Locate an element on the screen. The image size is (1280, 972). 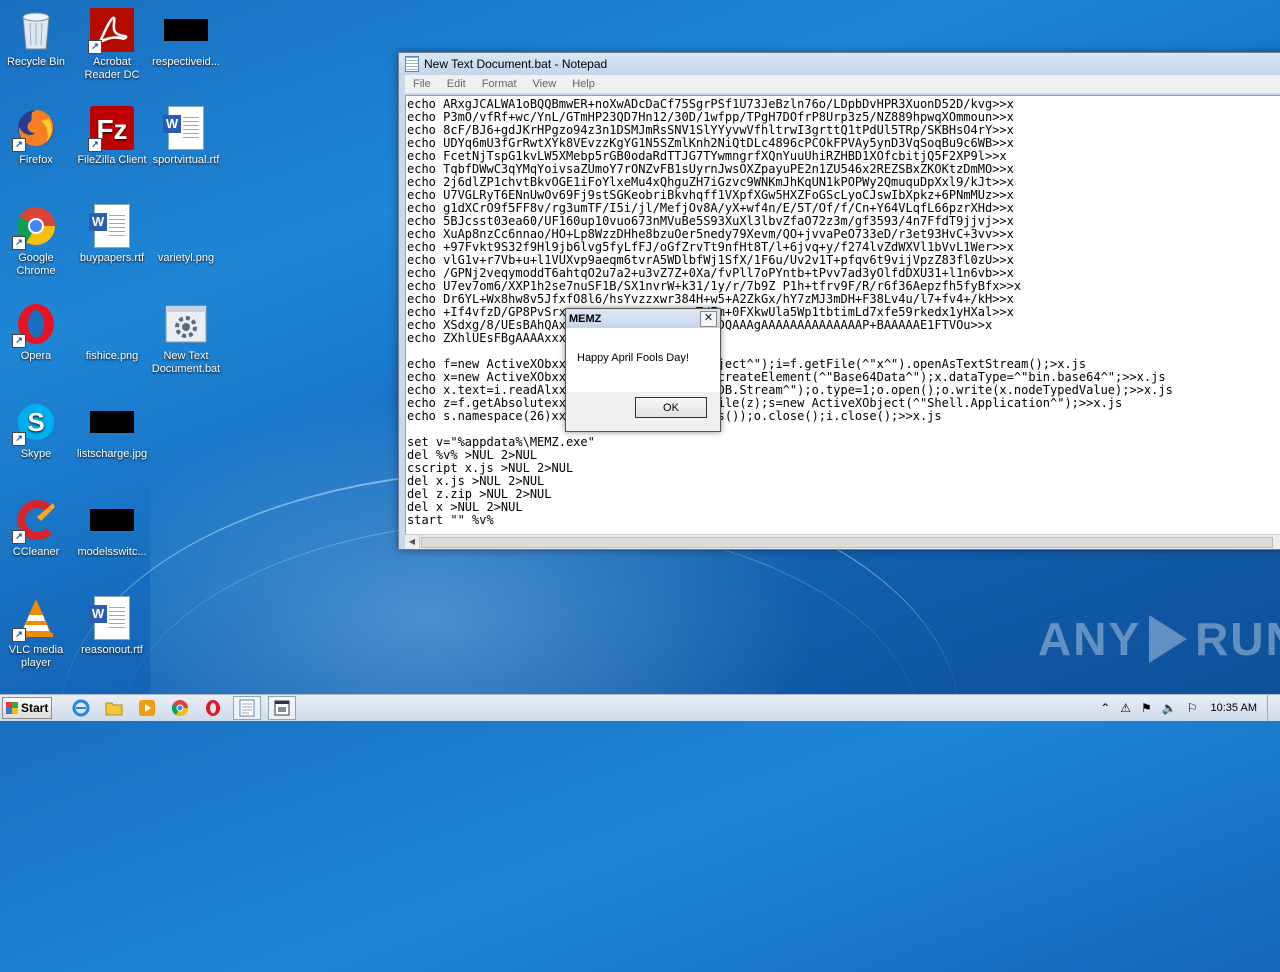
text-line: del x.js >NUL 2>NUL is located at coordinates (476, 481).